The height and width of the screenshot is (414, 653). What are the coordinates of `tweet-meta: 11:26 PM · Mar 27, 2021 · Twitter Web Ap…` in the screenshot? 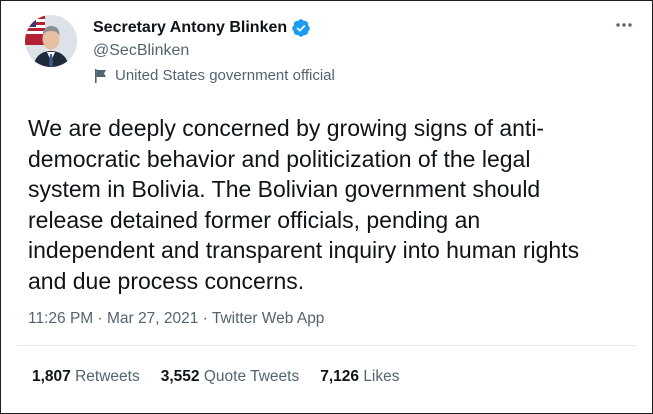 It's located at (176, 319).